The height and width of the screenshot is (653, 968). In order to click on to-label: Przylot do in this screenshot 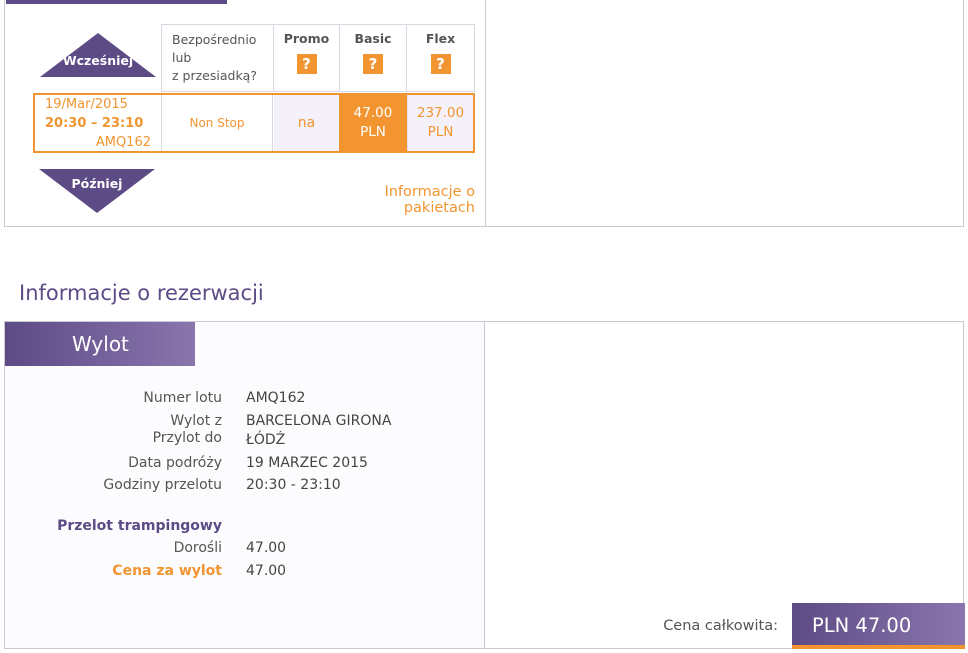, I will do `click(187, 438)`.